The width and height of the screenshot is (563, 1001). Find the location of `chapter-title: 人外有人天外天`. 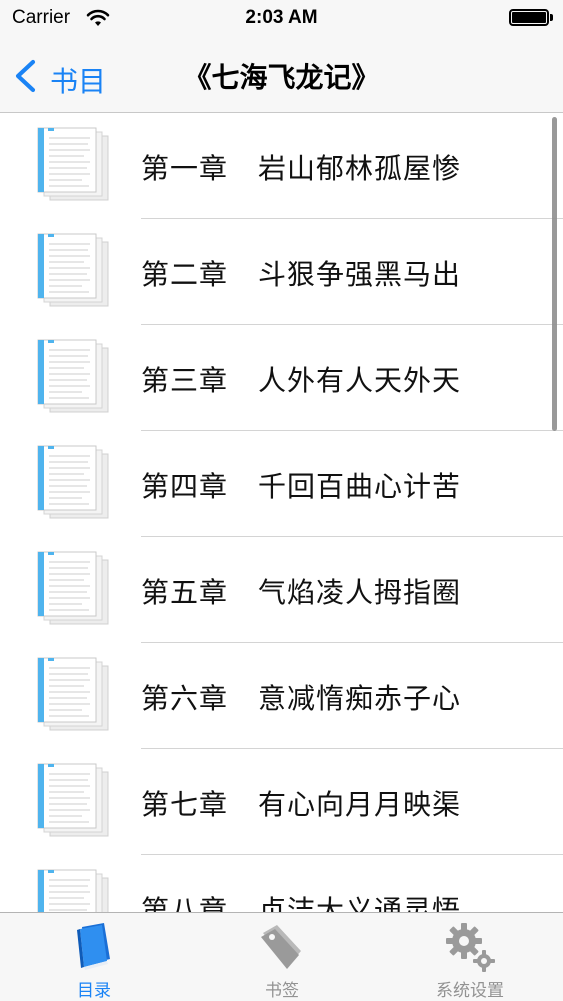

chapter-title: 人外有人天外天 is located at coordinates (360, 380).